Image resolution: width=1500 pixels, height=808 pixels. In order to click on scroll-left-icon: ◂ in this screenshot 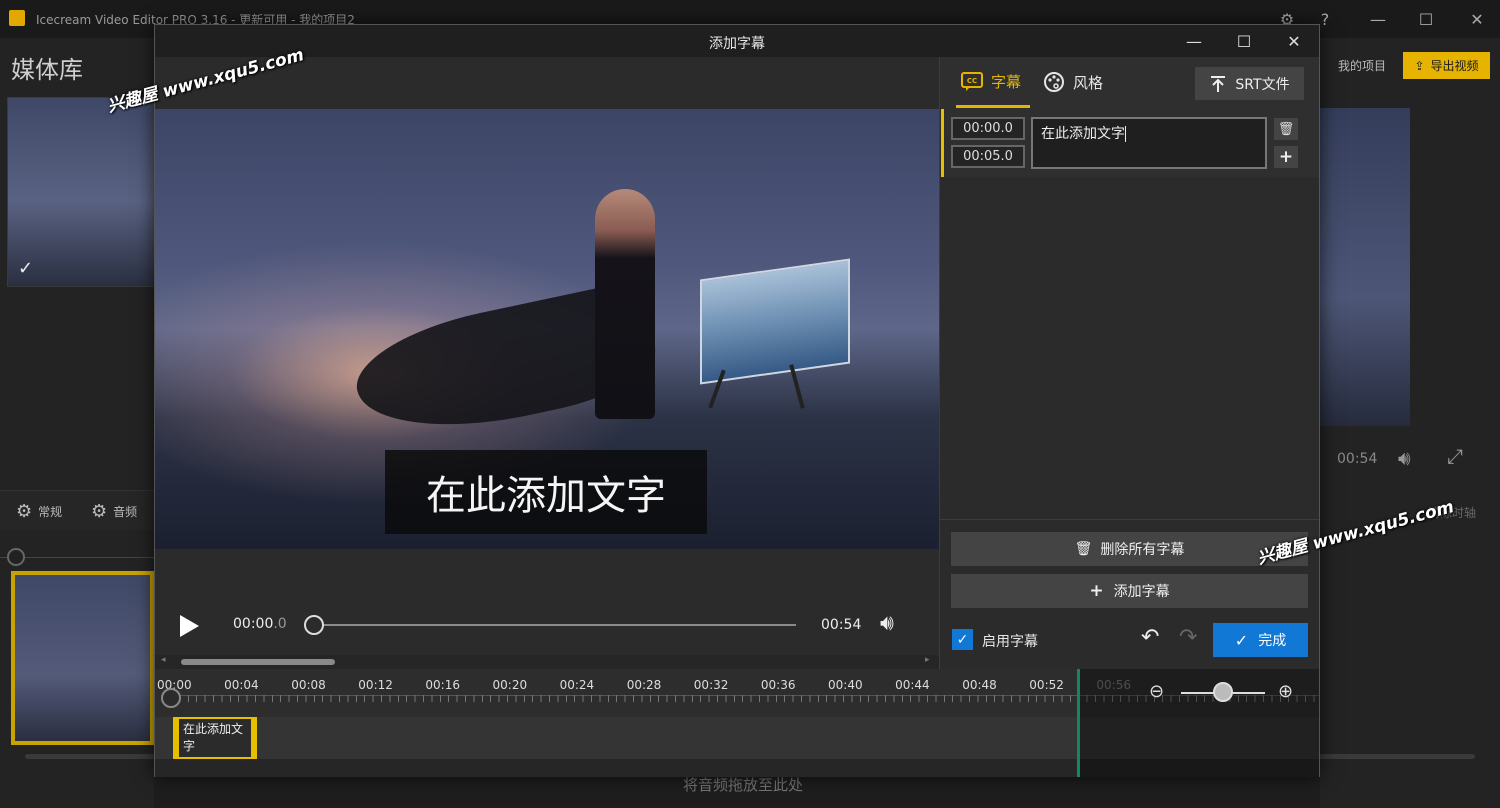, I will do `click(163, 660)`.